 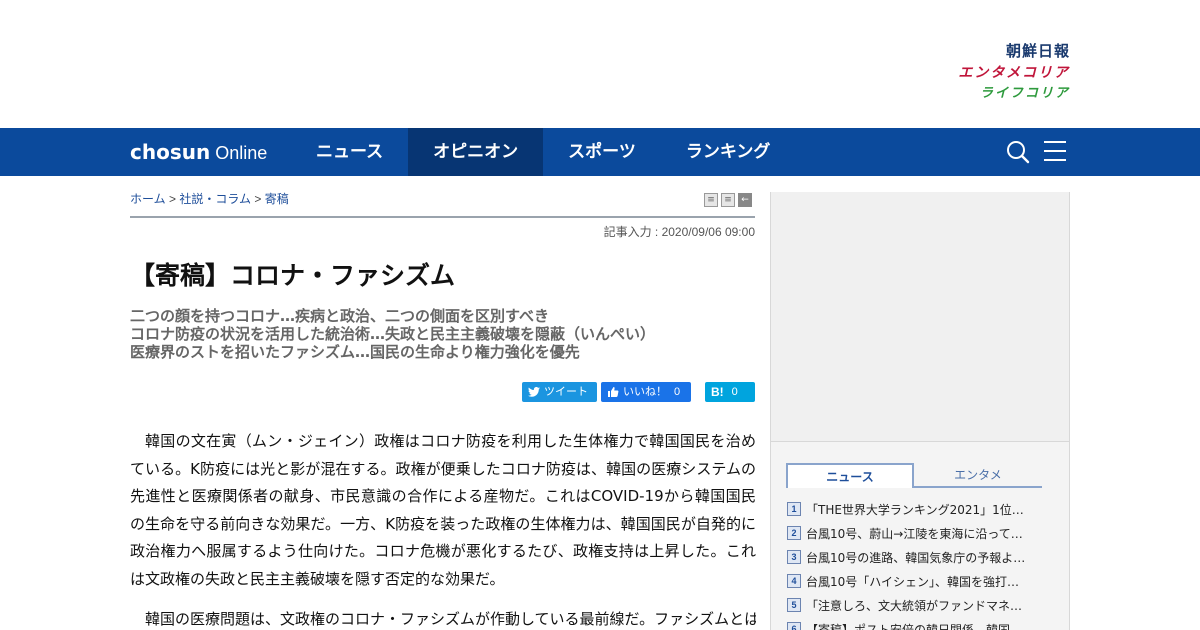 What do you see at coordinates (734, 392) in the screenshot?
I see `hatena-count: 0` at bounding box center [734, 392].